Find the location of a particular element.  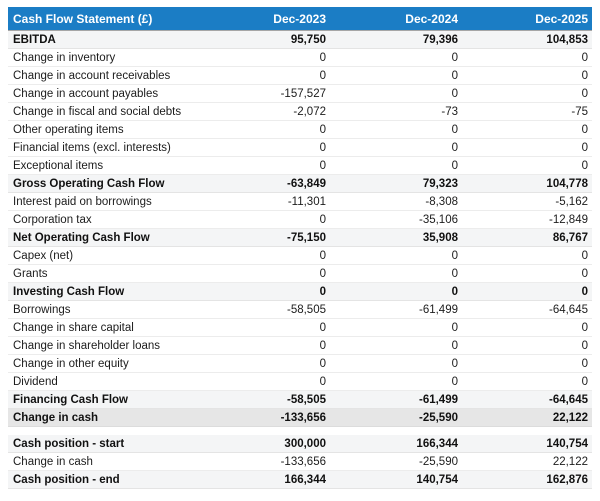

value-dec-2023: -157,527 is located at coordinates (260, 93).